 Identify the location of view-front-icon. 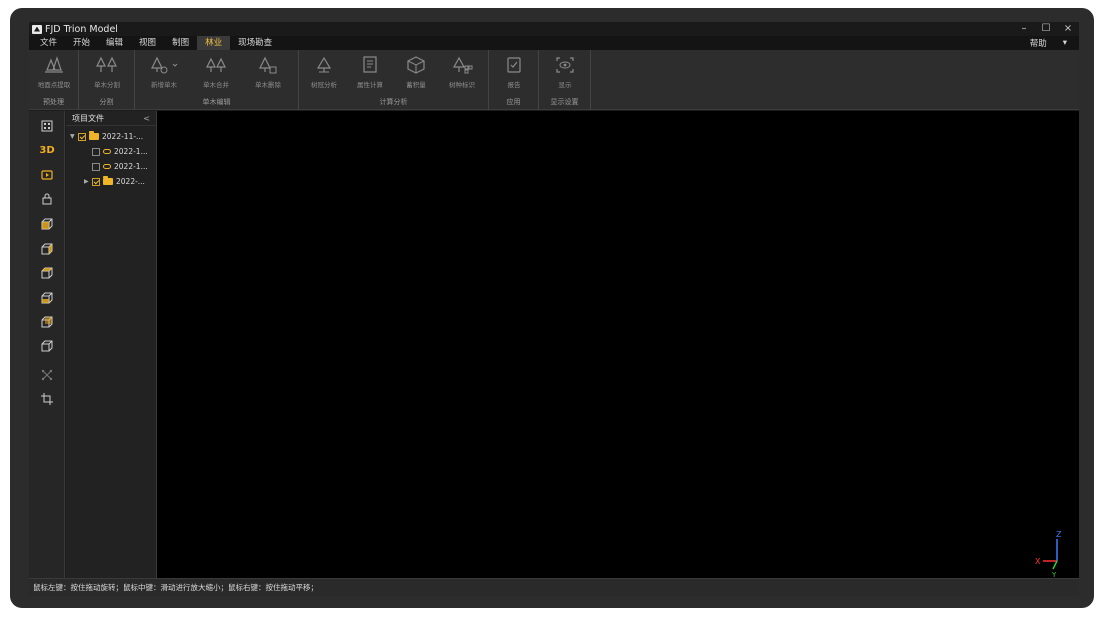
(47, 224).